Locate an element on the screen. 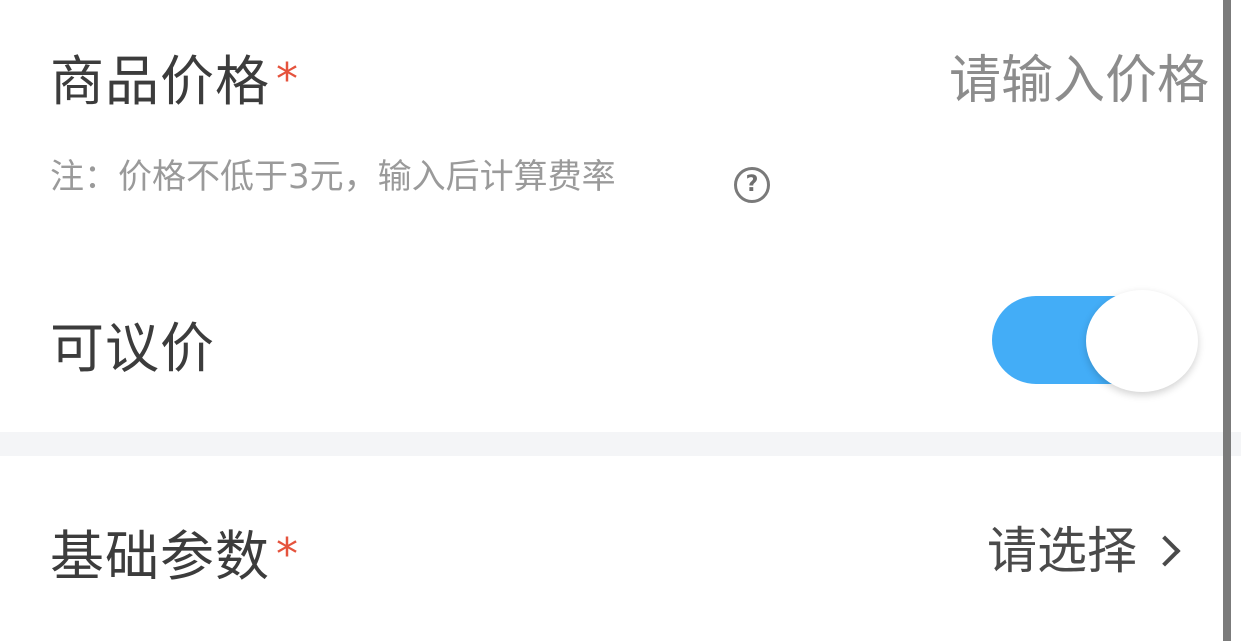 This screenshot has width=1241, height=641. params-label-text: 基础参数 is located at coordinates (160, 556).